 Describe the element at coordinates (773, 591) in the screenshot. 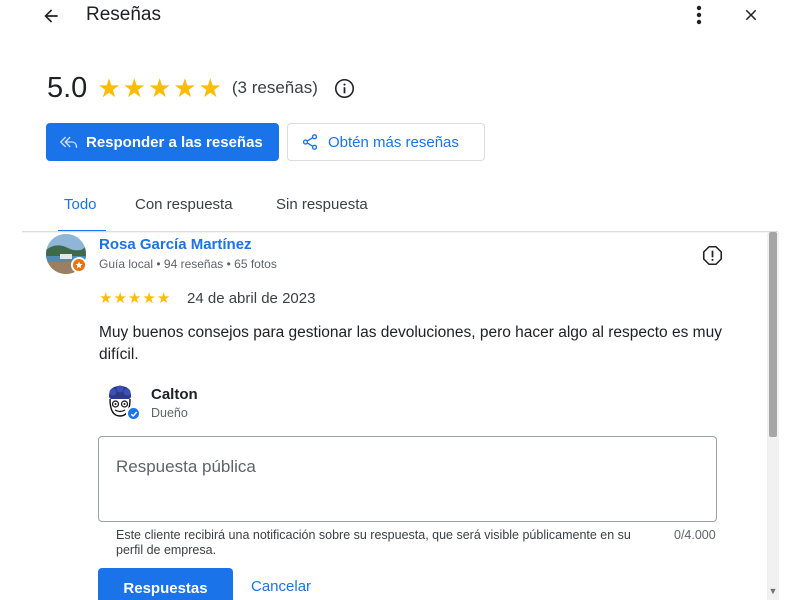

I see `scroll-down-arrow-icon: ▼` at that location.